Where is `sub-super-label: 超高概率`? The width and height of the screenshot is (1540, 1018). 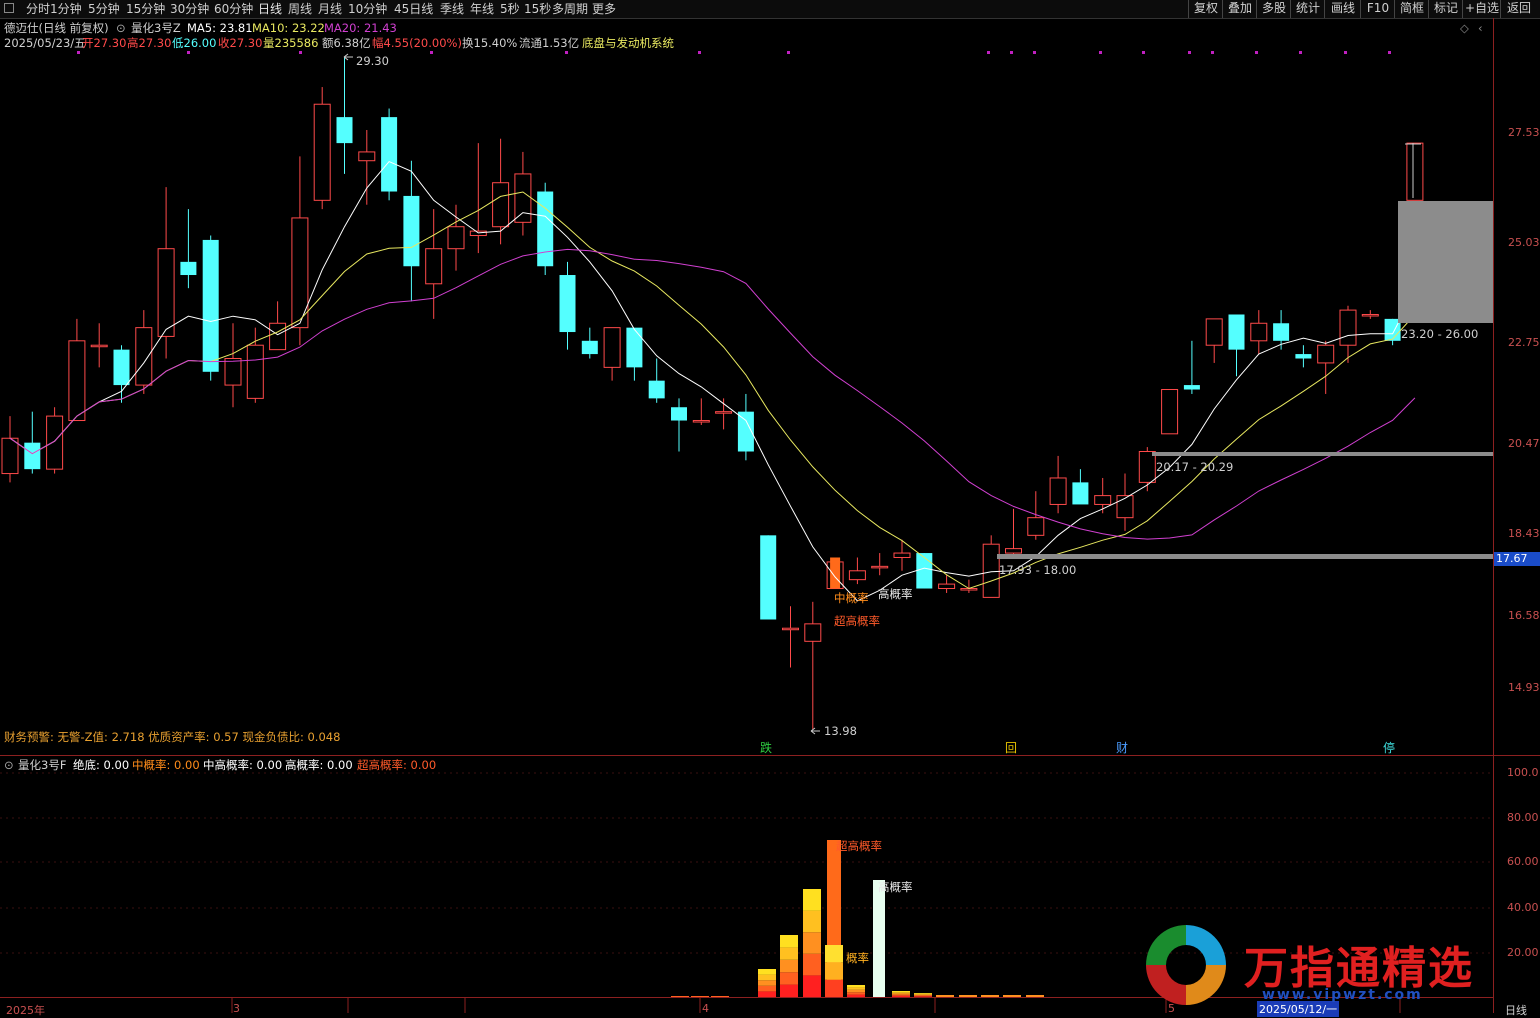 sub-super-label: 超高概率 is located at coordinates (859, 846).